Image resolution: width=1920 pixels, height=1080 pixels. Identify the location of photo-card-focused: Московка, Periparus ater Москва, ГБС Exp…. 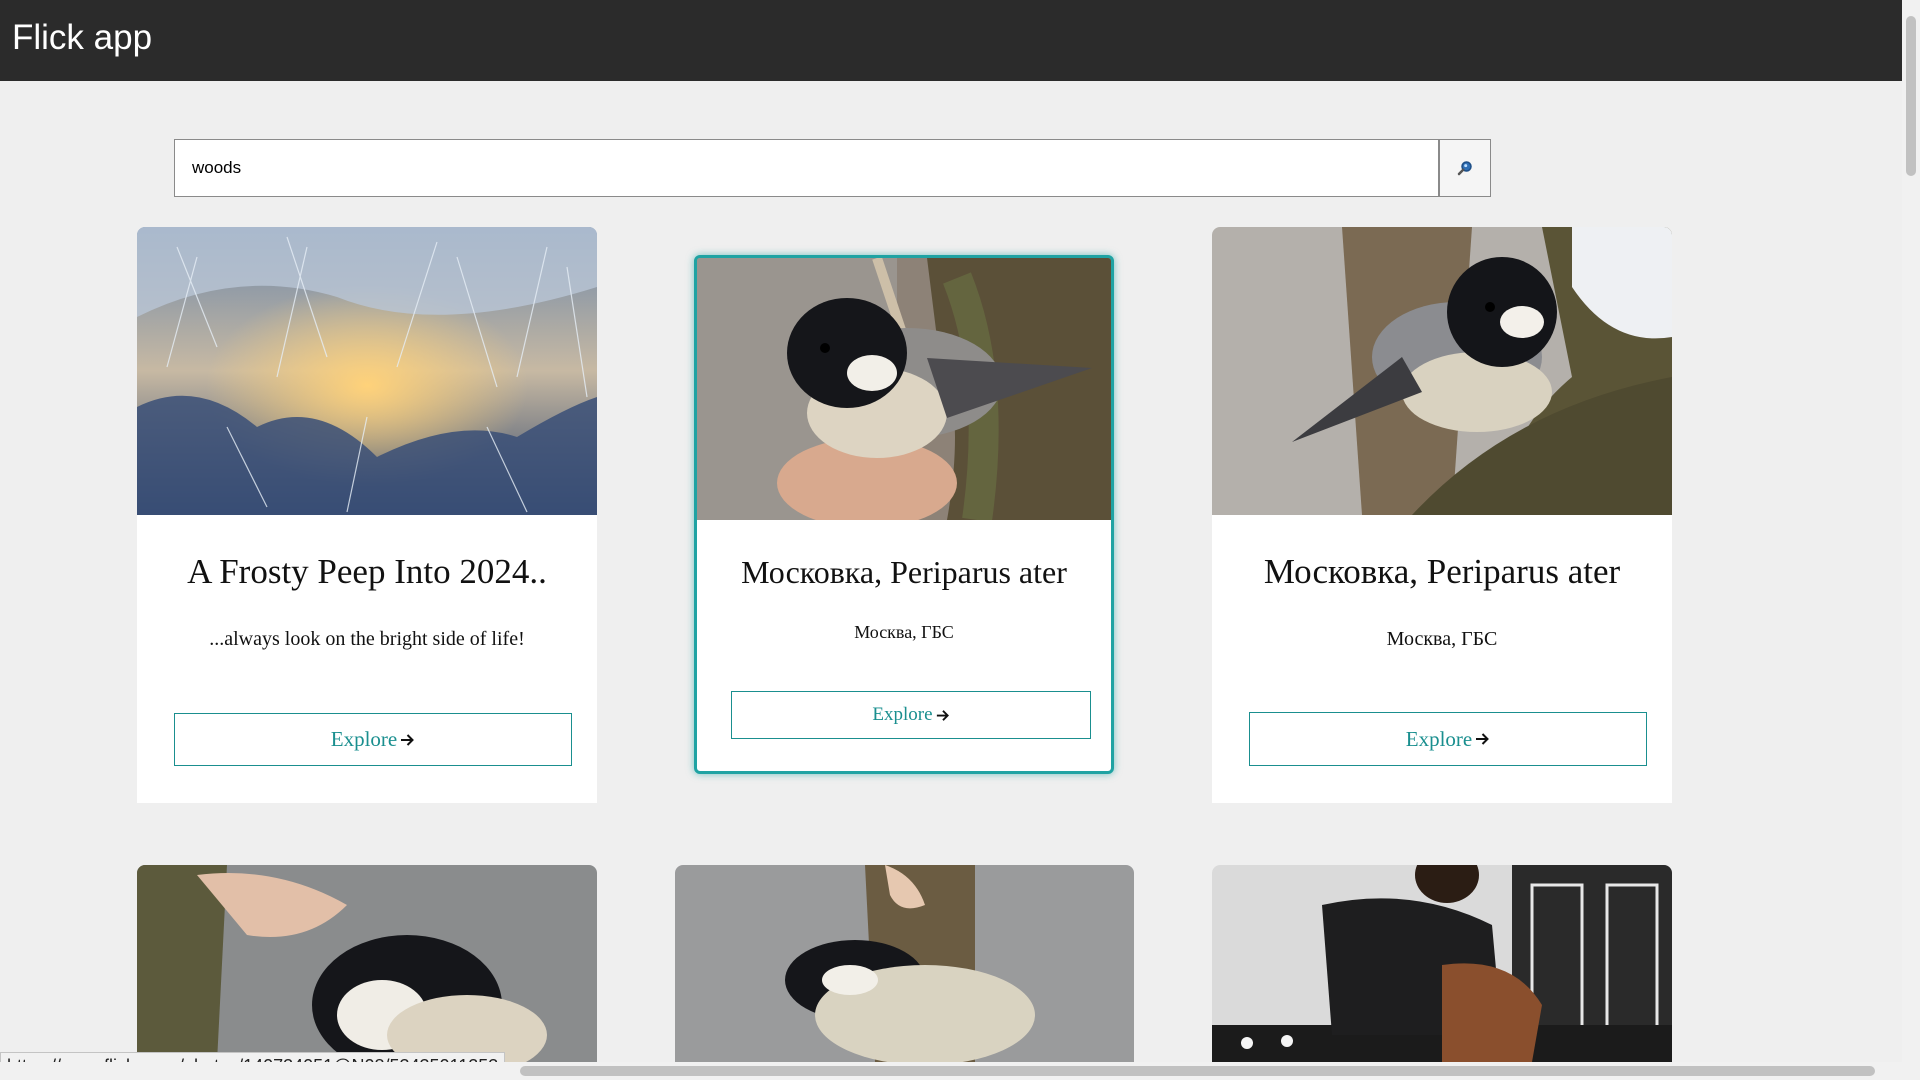
(904, 514).